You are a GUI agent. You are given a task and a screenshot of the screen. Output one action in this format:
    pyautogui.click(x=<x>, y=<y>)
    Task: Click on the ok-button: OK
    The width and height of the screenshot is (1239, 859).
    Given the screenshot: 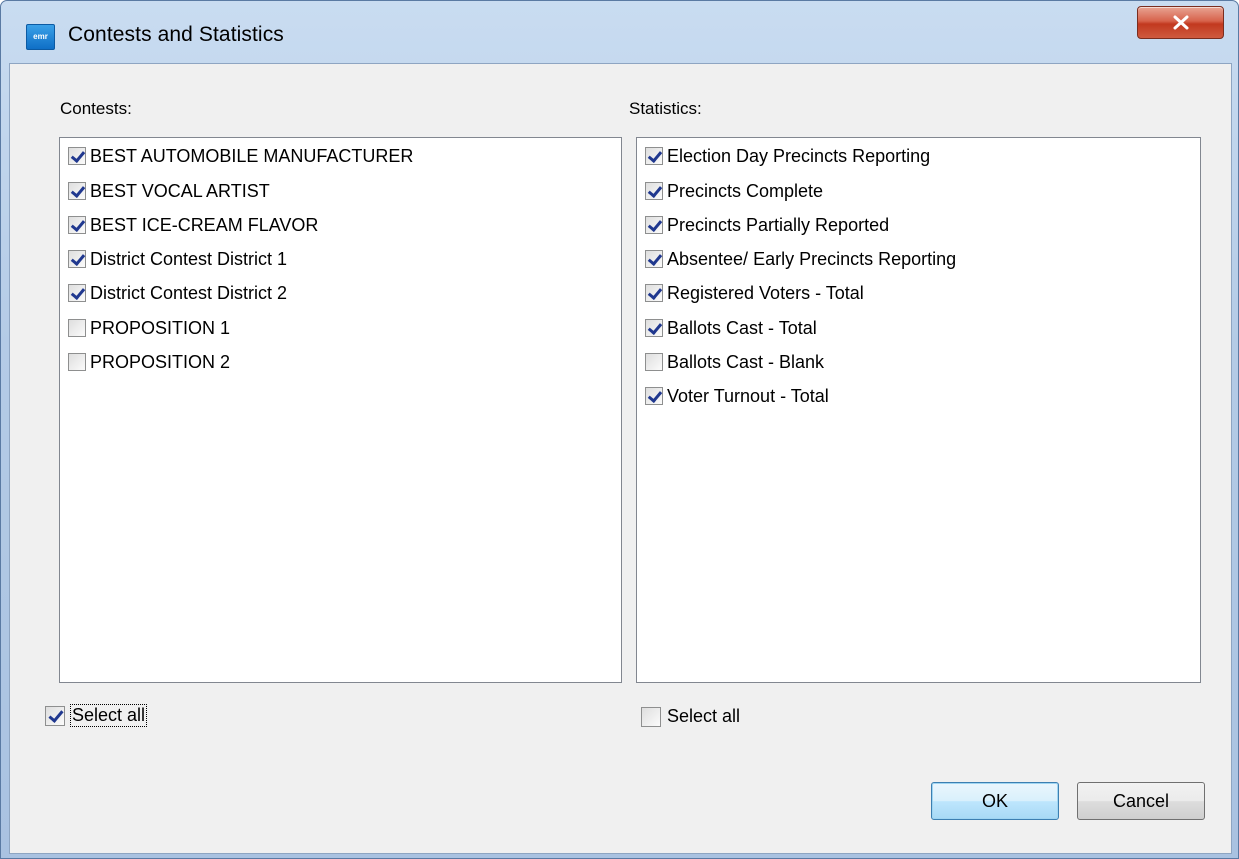 What is the action you would take?
    pyautogui.click(x=995, y=801)
    